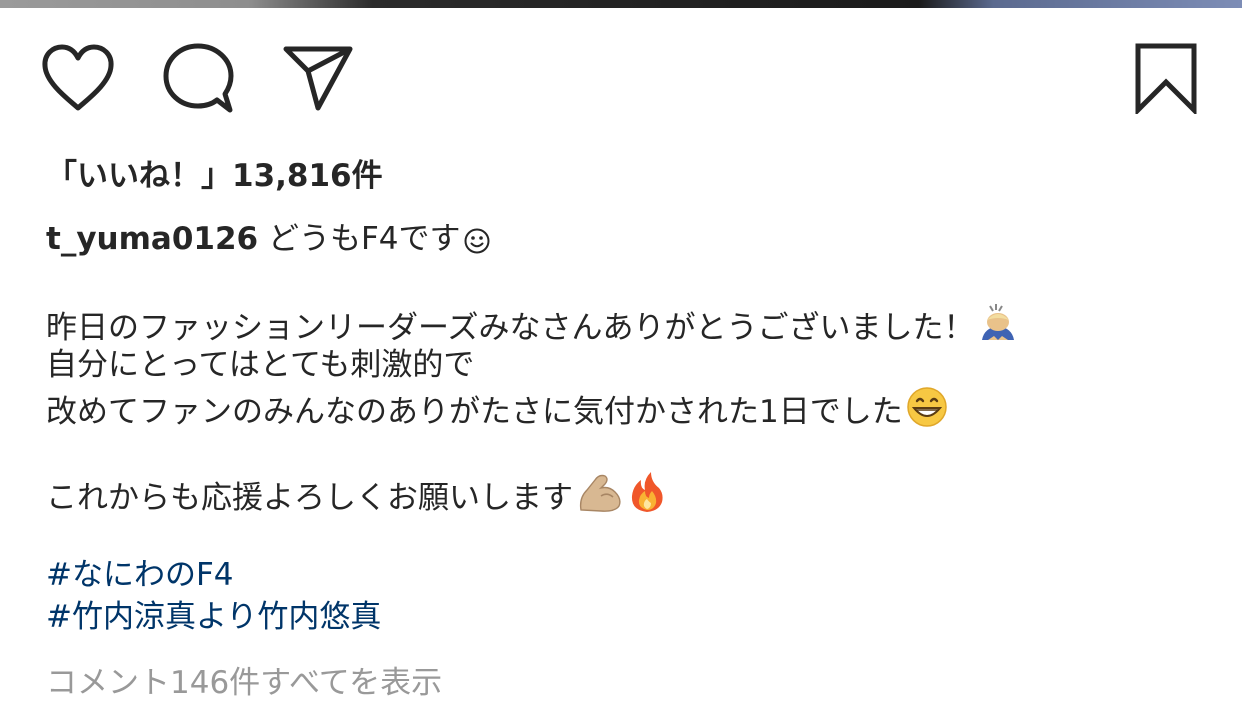  I want to click on share-button, so click(318, 78).